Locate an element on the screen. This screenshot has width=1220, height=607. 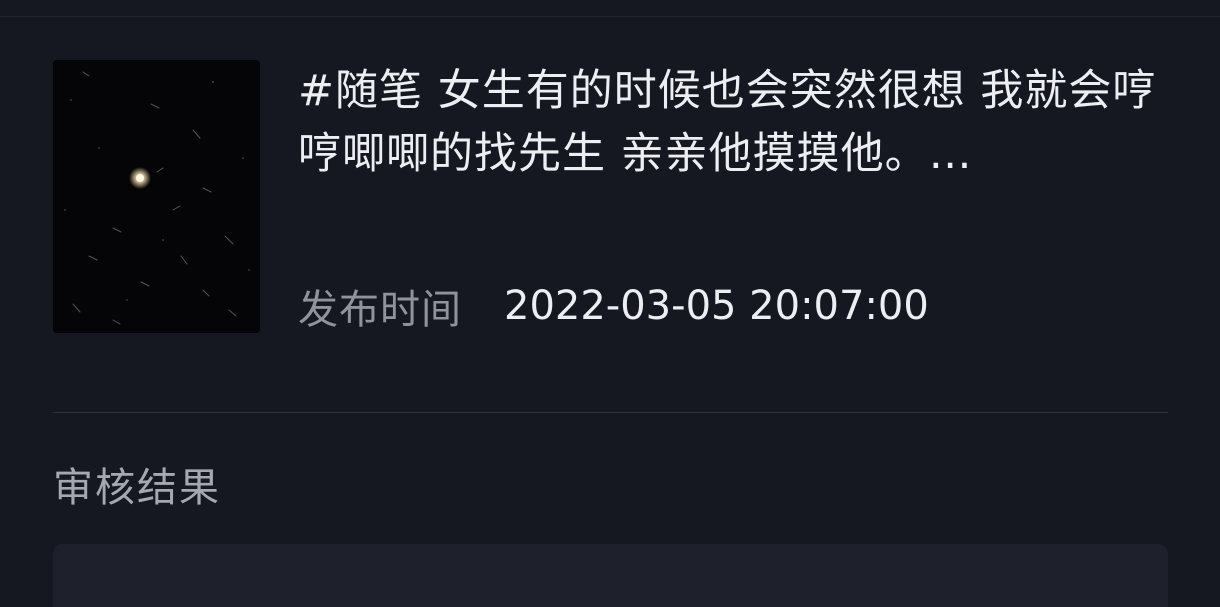
publish-label: 发布时间 is located at coordinates (380, 310).